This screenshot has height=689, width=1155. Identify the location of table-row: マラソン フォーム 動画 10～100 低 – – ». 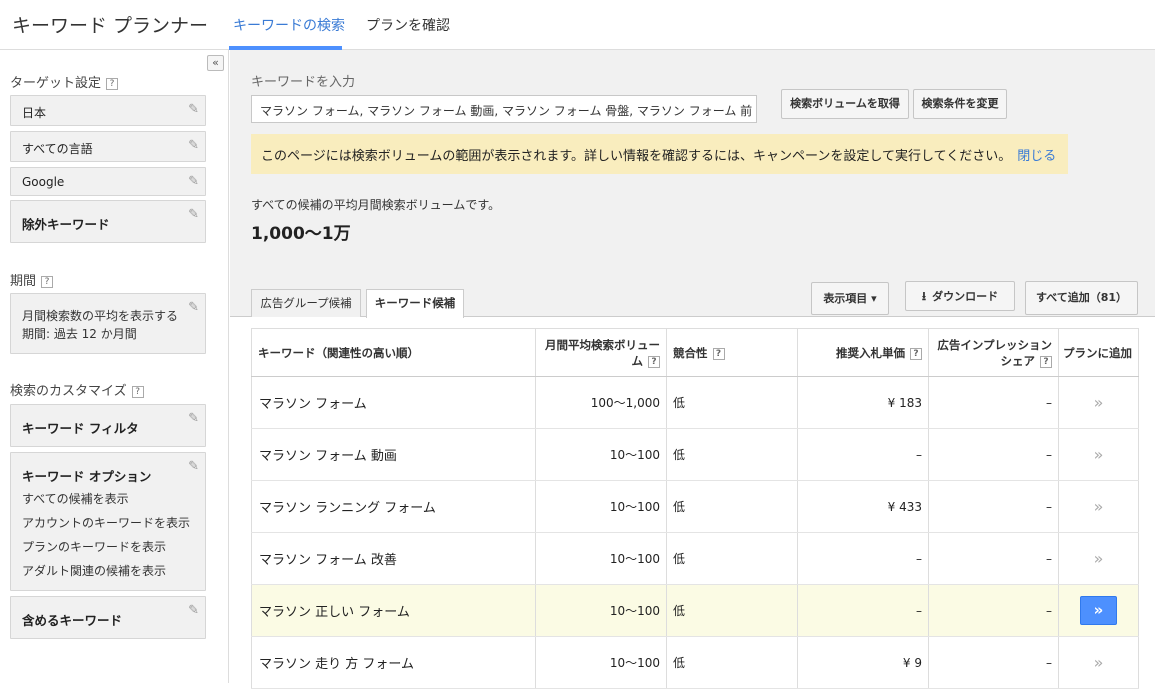
(695, 454).